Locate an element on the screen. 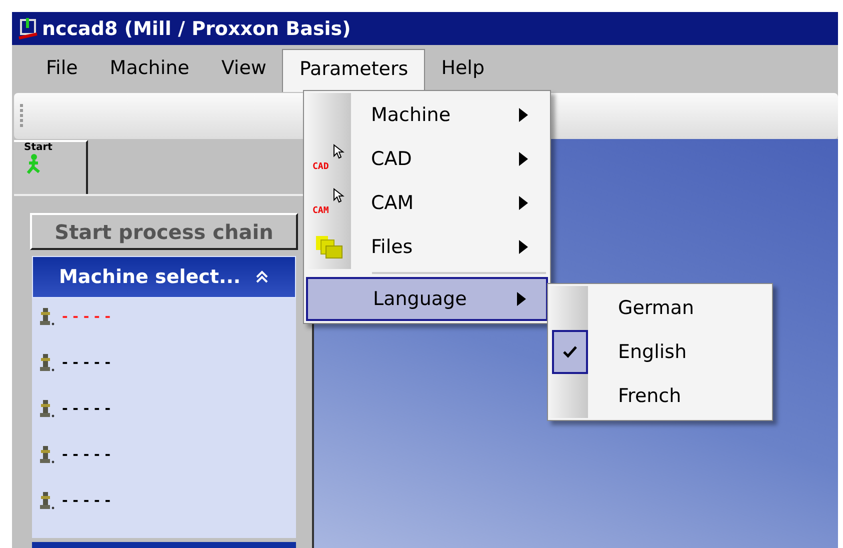  grip-icon is located at coordinates (22, 116).